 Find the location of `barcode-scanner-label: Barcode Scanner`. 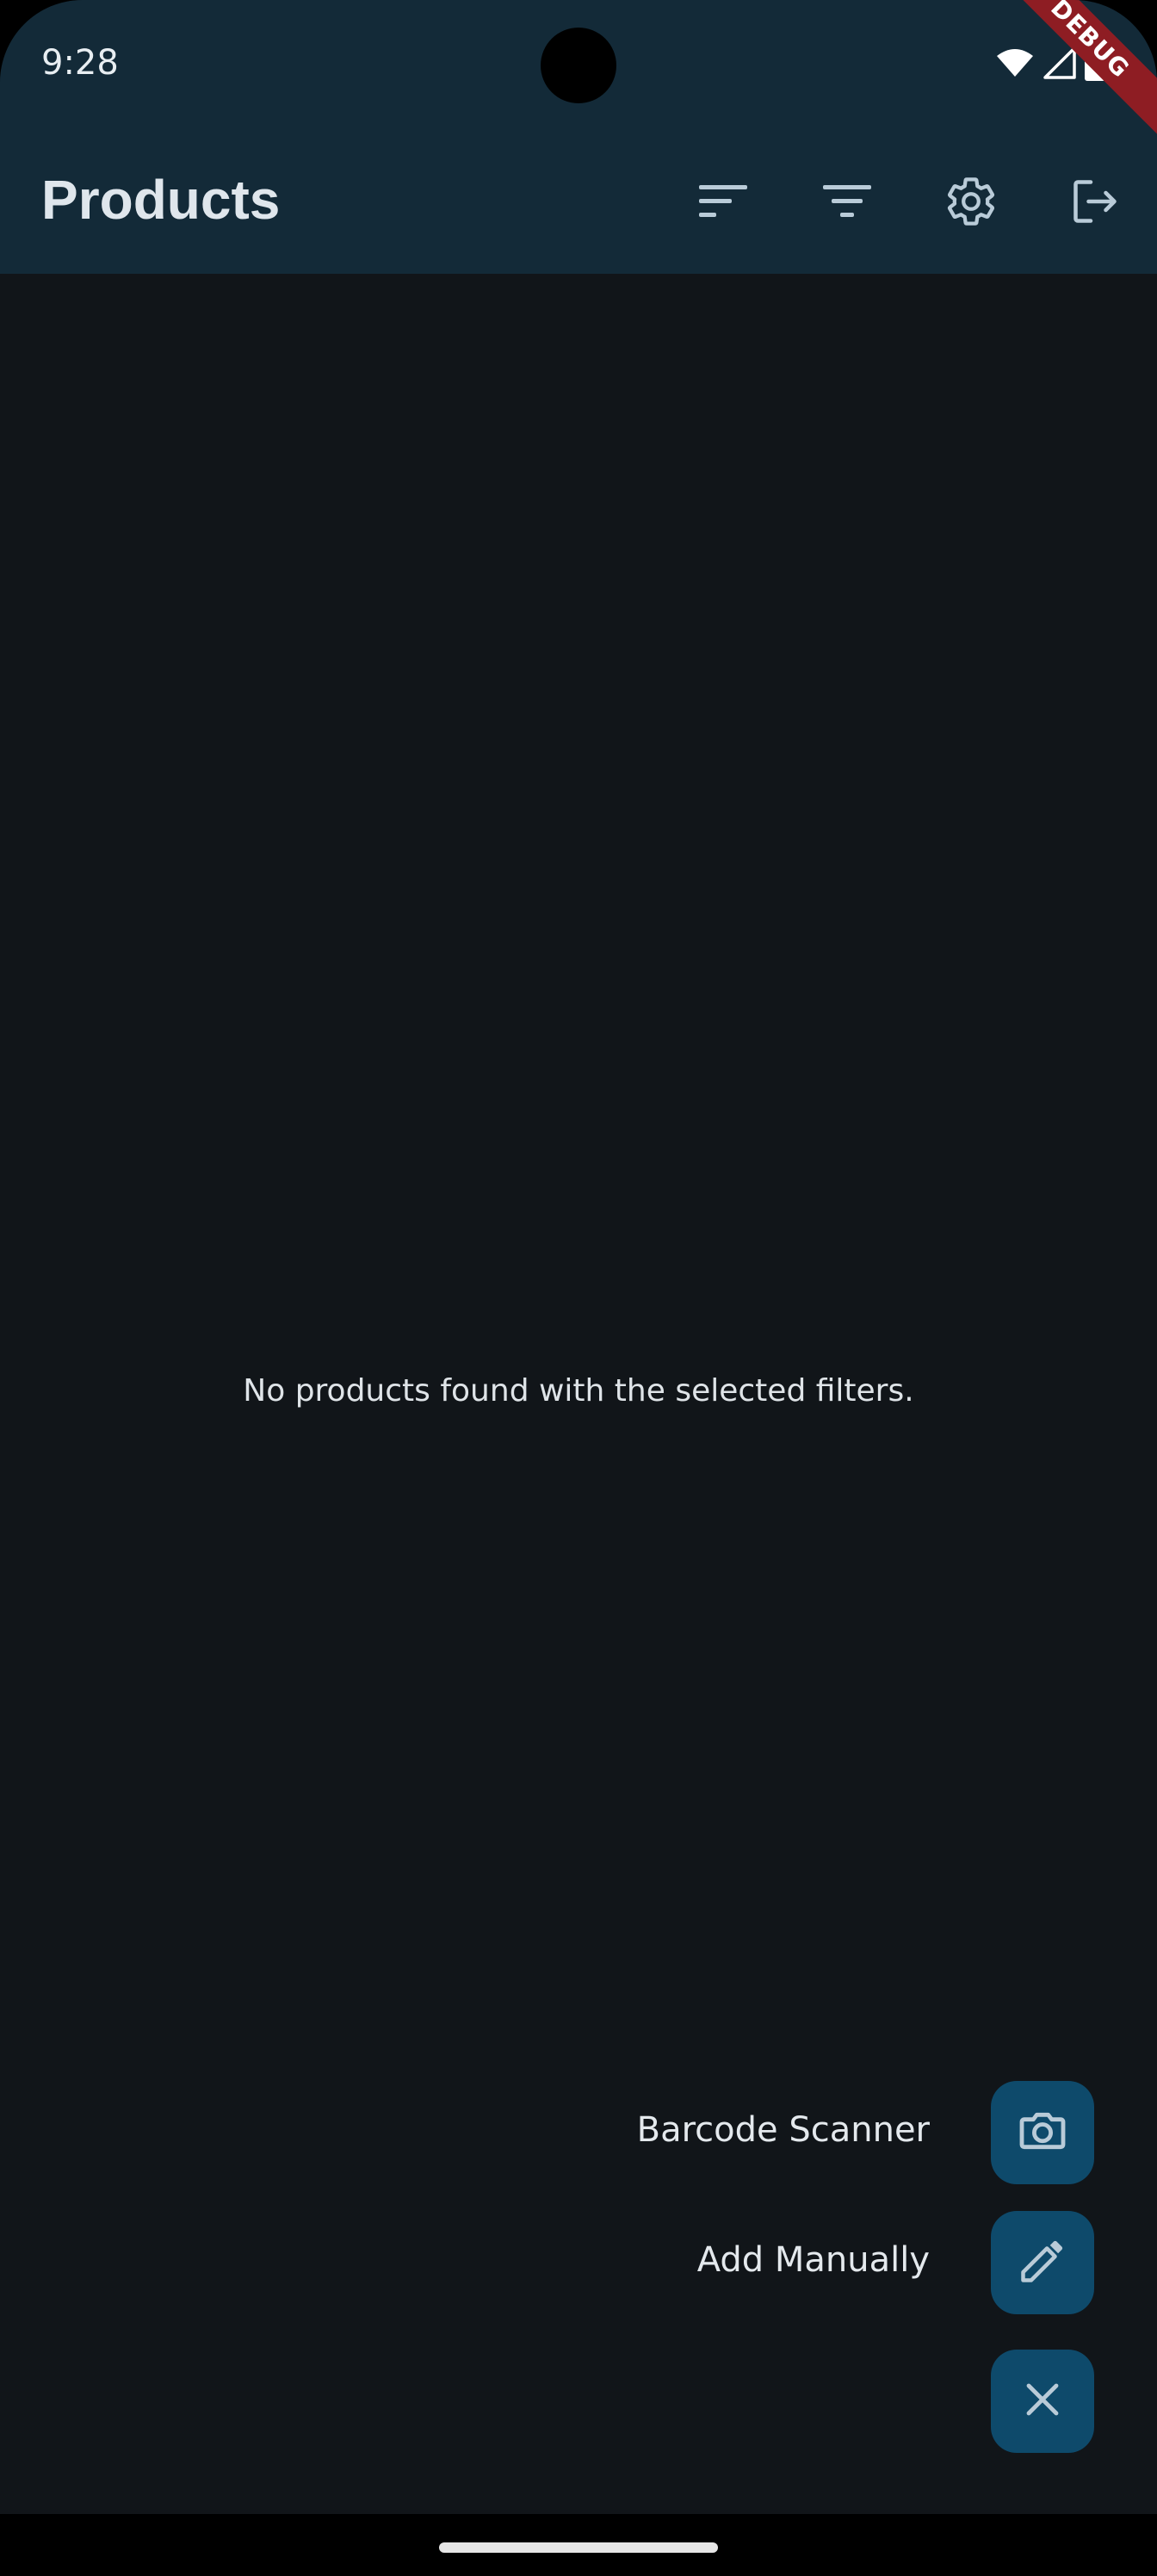

barcode-scanner-label: Barcode Scanner is located at coordinates (783, 2130).